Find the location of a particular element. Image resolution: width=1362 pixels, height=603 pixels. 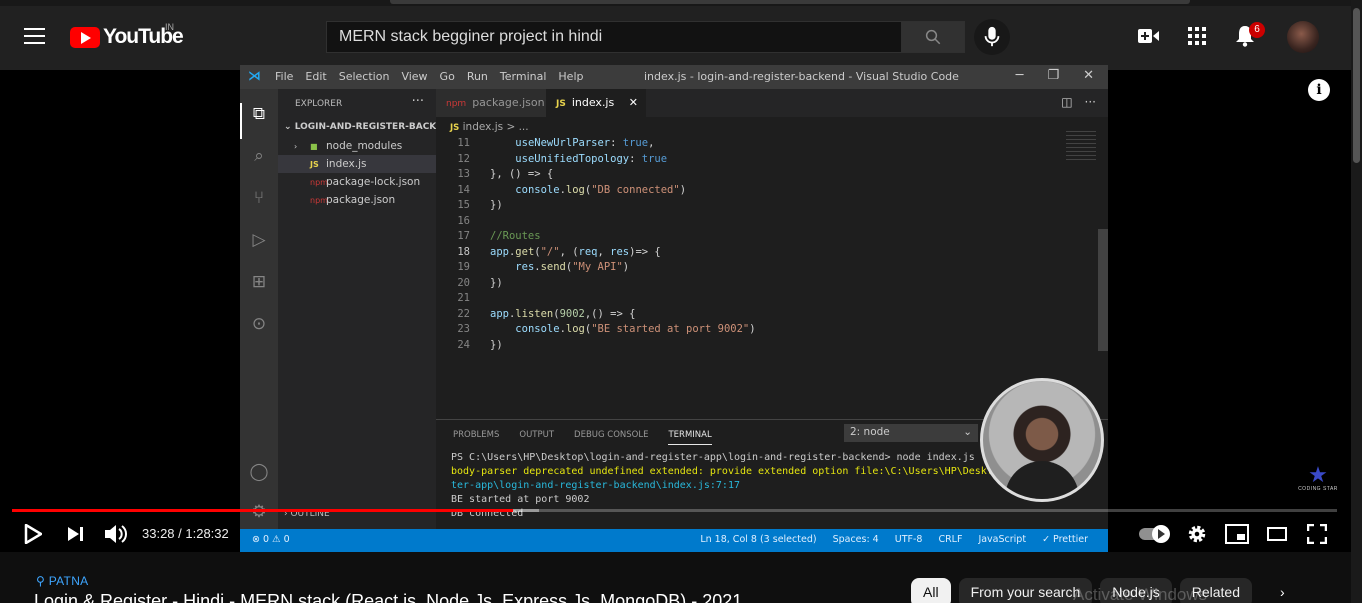

terminal-line: BE started at port 9002 is located at coordinates (520, 499).